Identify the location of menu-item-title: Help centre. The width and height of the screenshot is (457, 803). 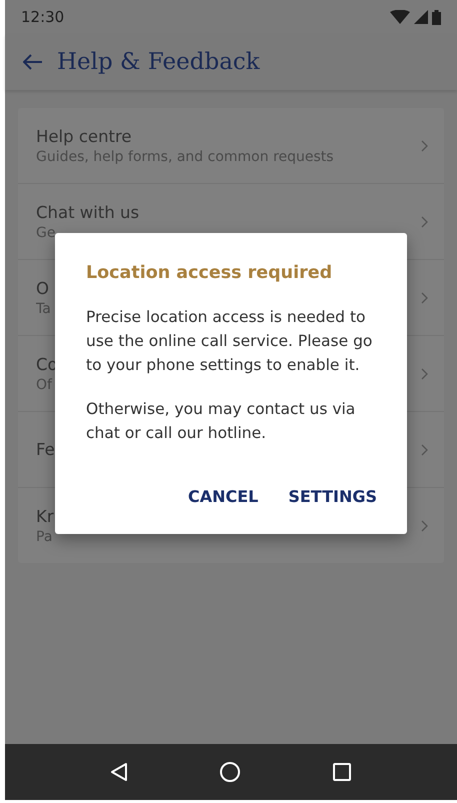
(84, 136).